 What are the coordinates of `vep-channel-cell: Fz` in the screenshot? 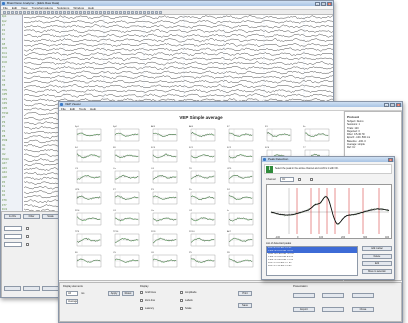 It's located at (316, 134).